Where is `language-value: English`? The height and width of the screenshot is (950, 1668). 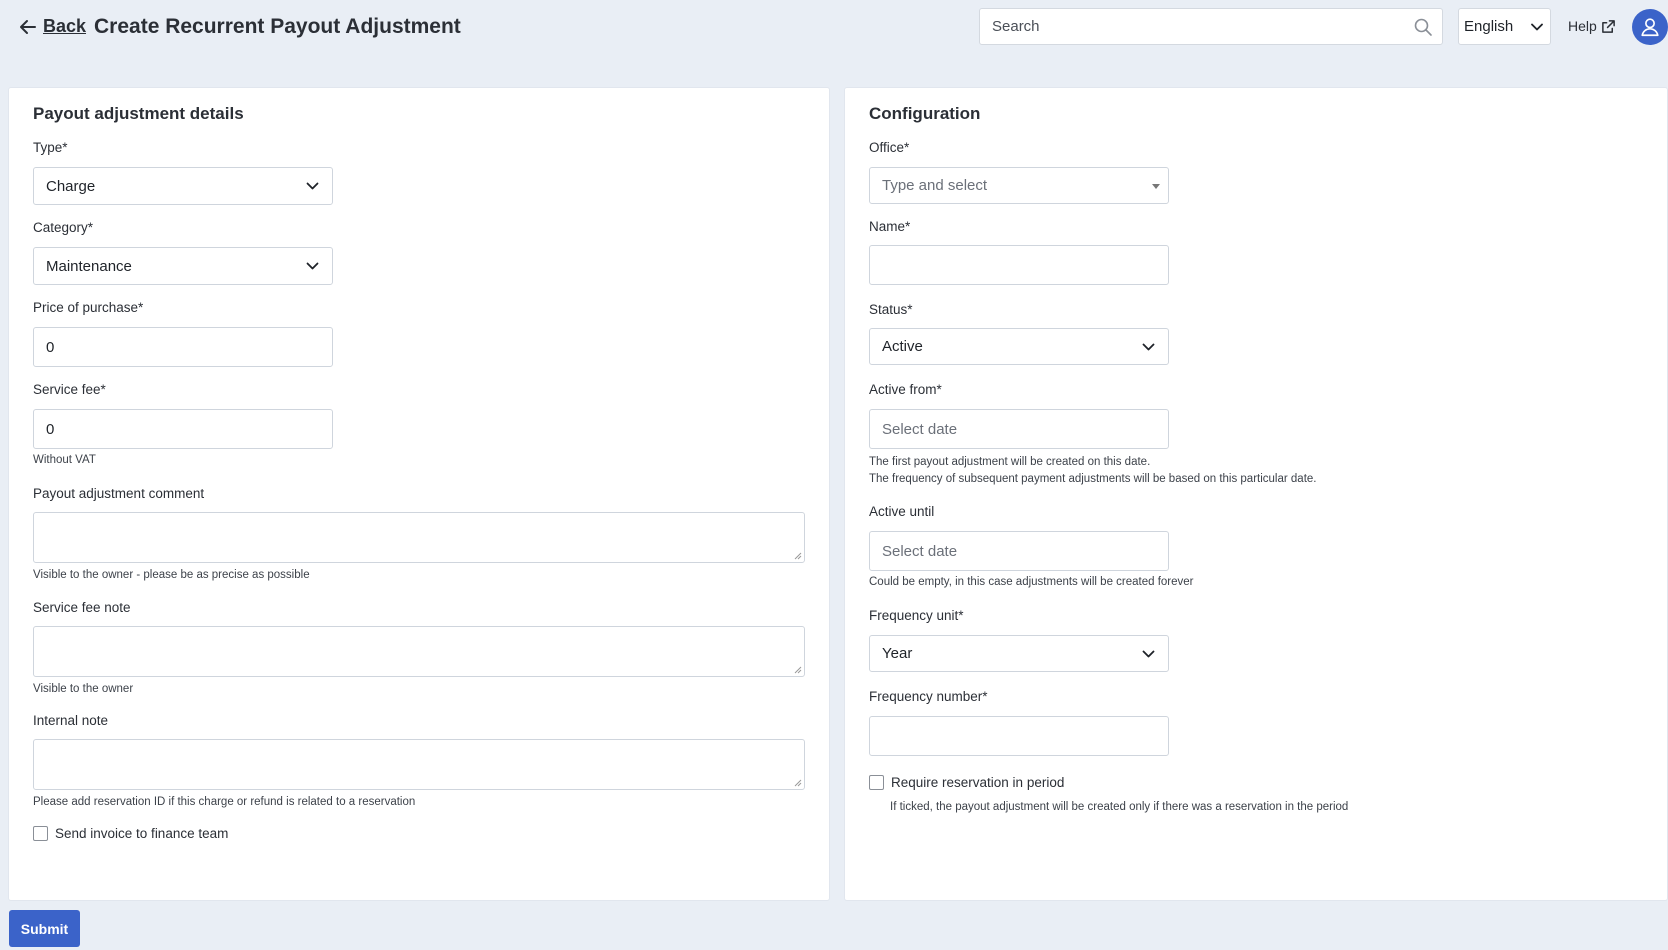
language-value: English is located at coordinates (1489, 26).